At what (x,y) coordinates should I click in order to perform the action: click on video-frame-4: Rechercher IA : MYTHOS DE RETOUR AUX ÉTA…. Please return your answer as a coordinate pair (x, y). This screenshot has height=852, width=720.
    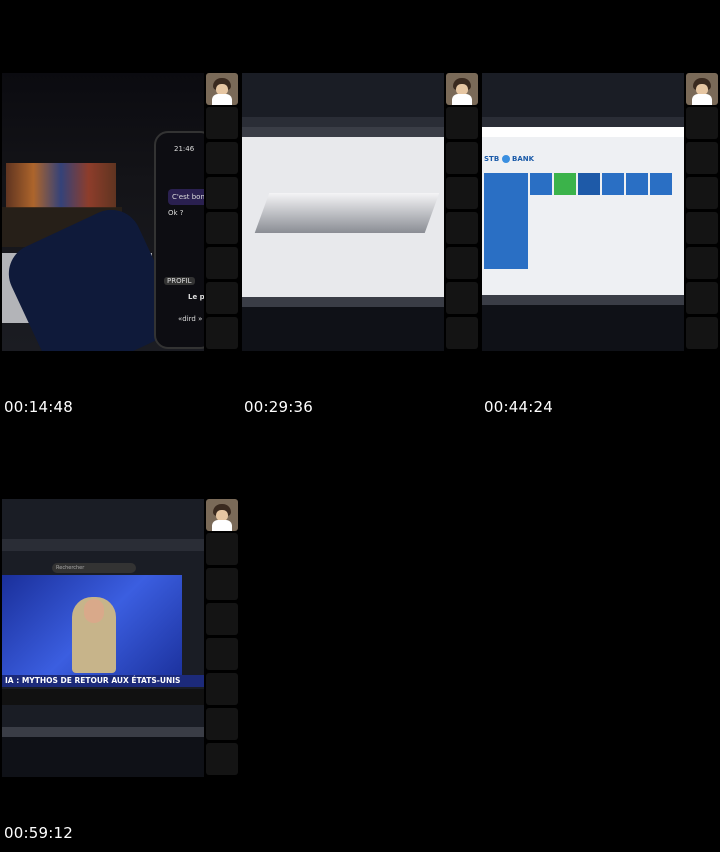
    Looking at the image, I should click on (103, 638).